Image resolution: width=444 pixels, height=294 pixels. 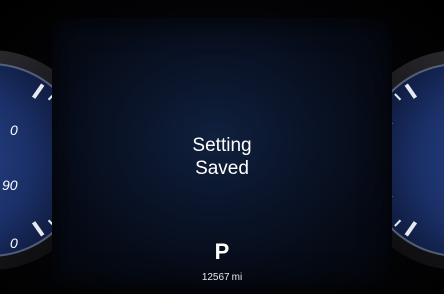 I want to click on speed-label-2: 90, so click(x=10, y=185).